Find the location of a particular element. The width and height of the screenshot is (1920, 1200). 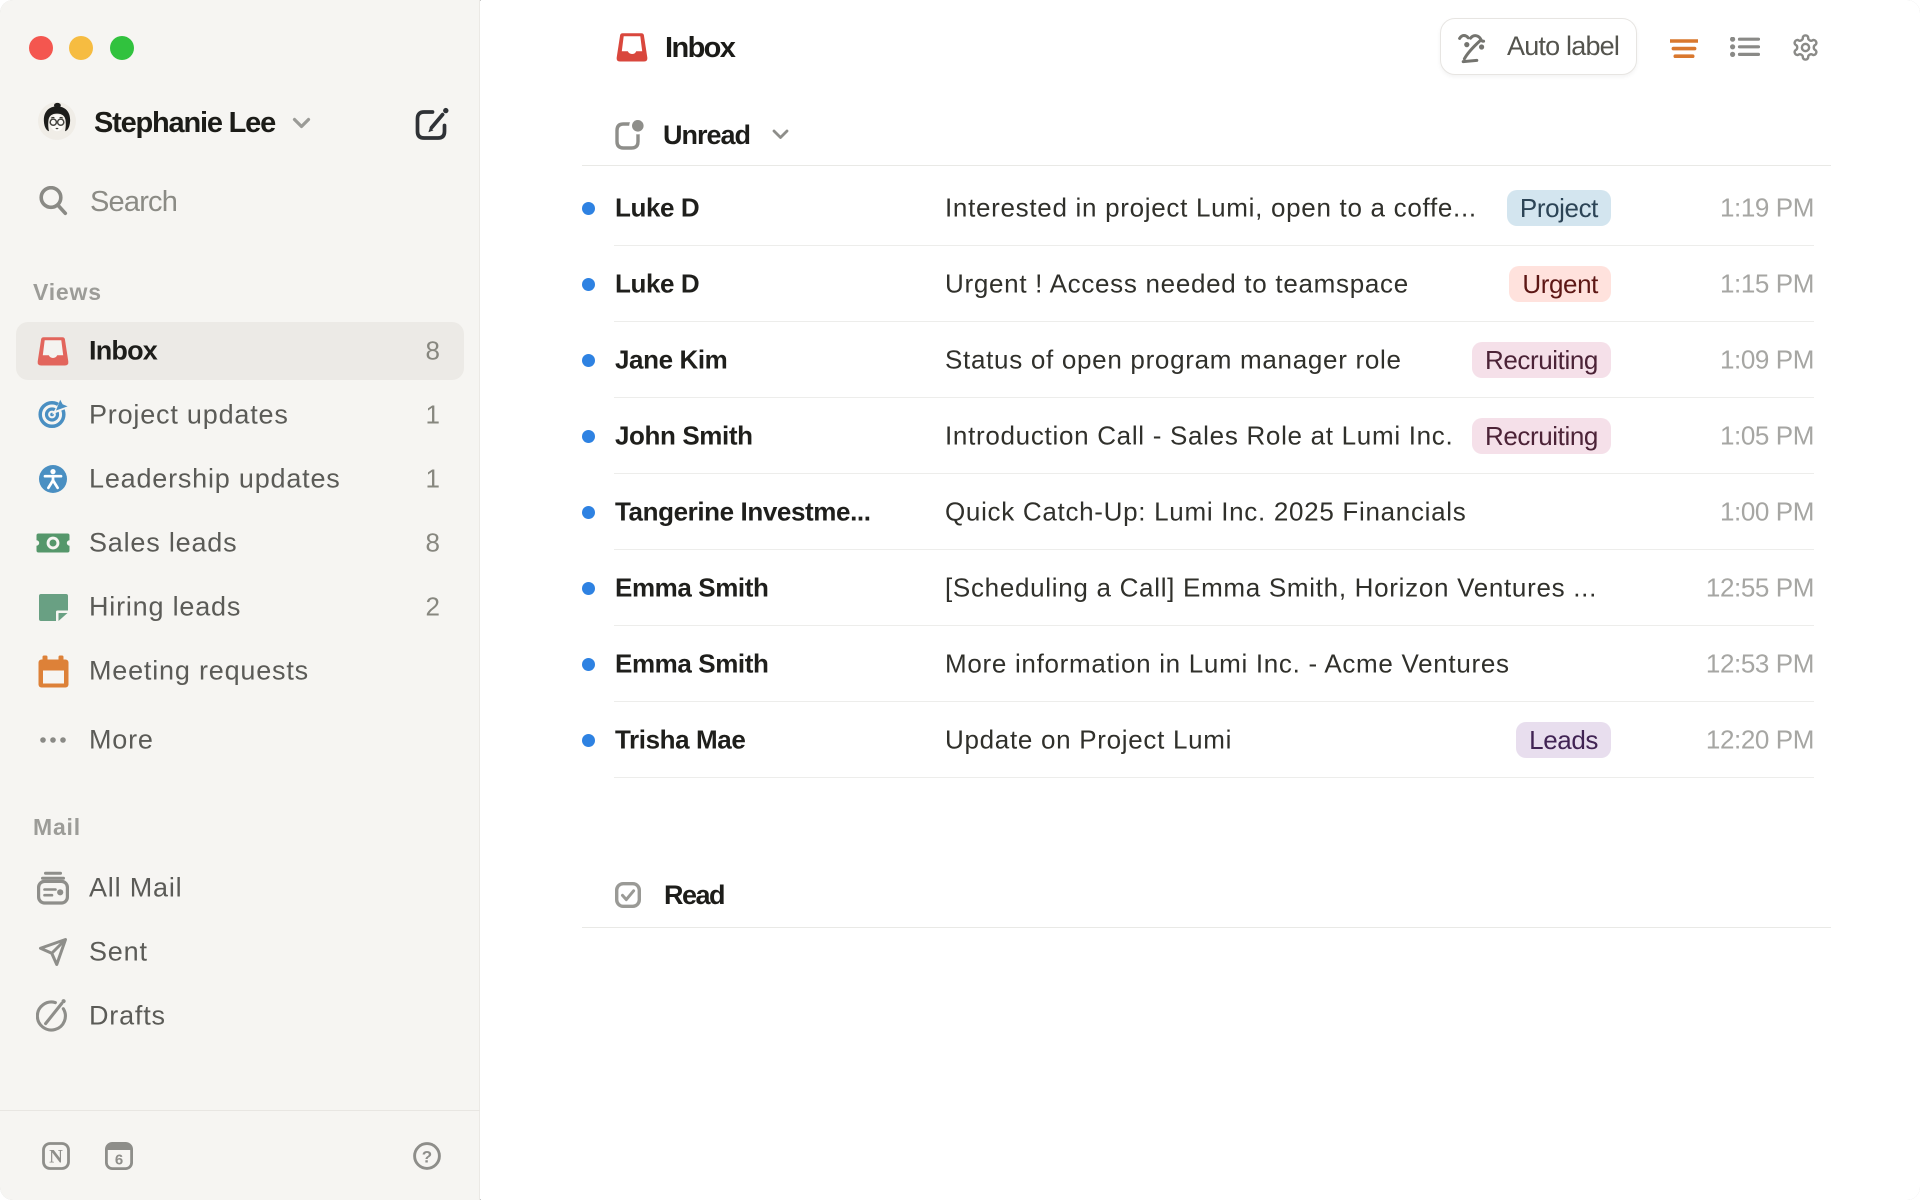

svg-text: N is located at coordinates (56, 1157).